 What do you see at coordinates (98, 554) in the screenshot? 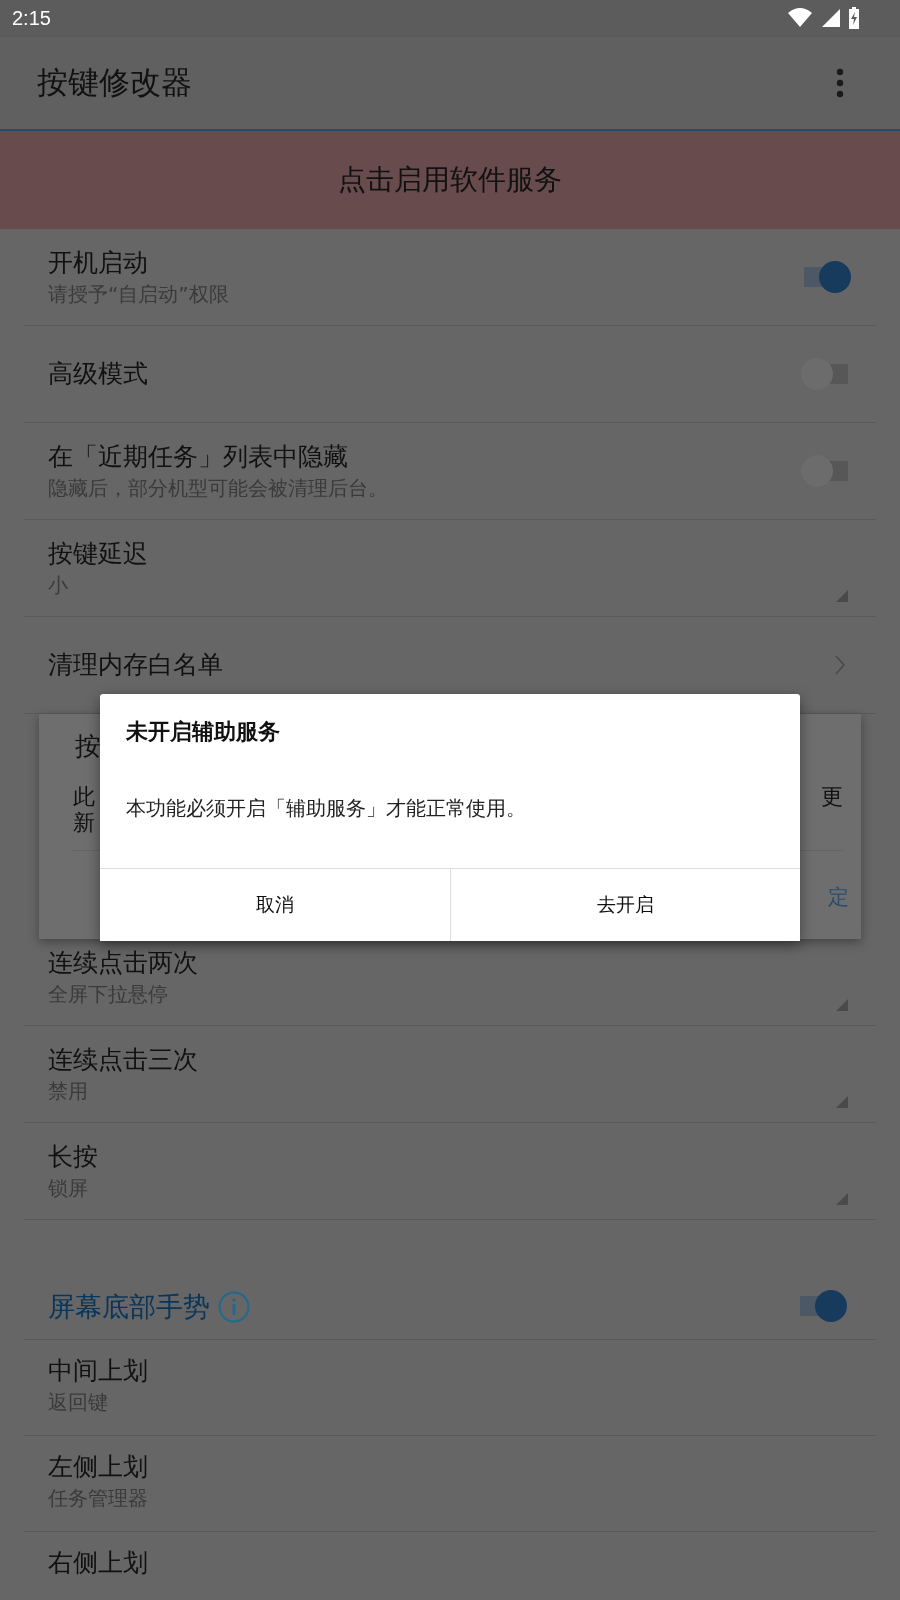
I see `setting-title: 按键延迟` at bounding box center [98, 554].